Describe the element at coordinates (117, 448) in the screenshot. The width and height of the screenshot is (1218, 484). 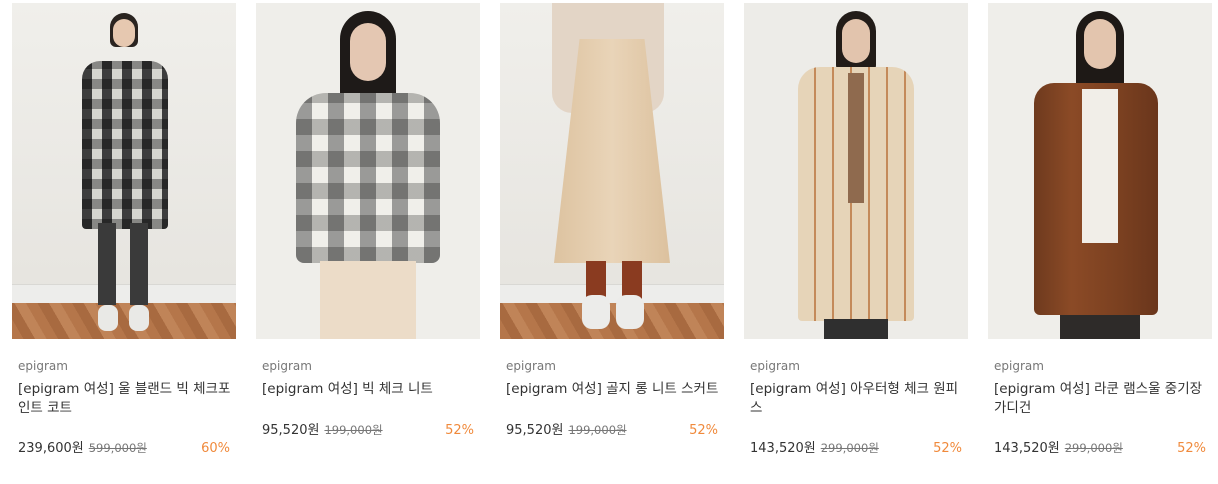
I see `original-price: 599,000원` at that location.